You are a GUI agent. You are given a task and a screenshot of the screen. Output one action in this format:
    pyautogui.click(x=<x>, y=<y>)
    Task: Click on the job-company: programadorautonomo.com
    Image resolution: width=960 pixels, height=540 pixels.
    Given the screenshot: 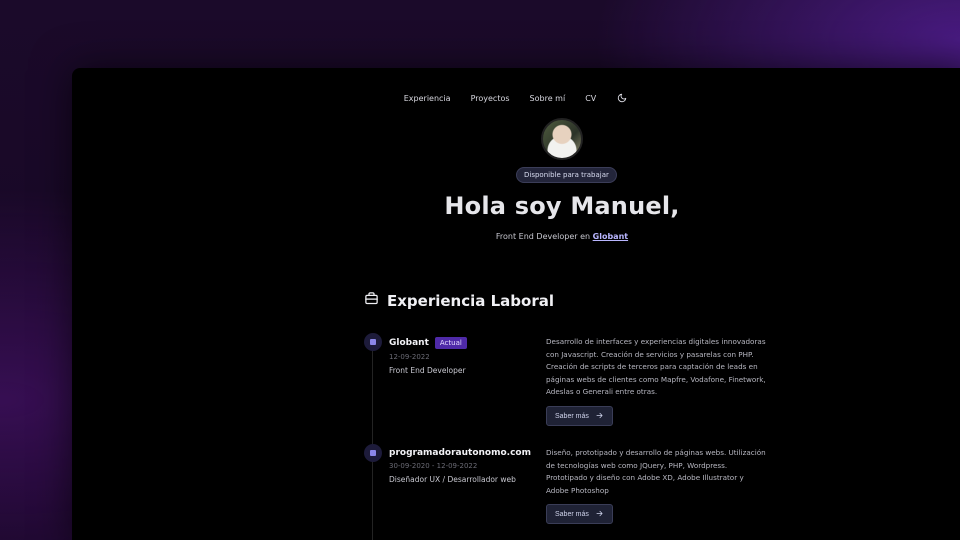 What is the action you would take?
    pyautogui.click(x=460, y=453)
    